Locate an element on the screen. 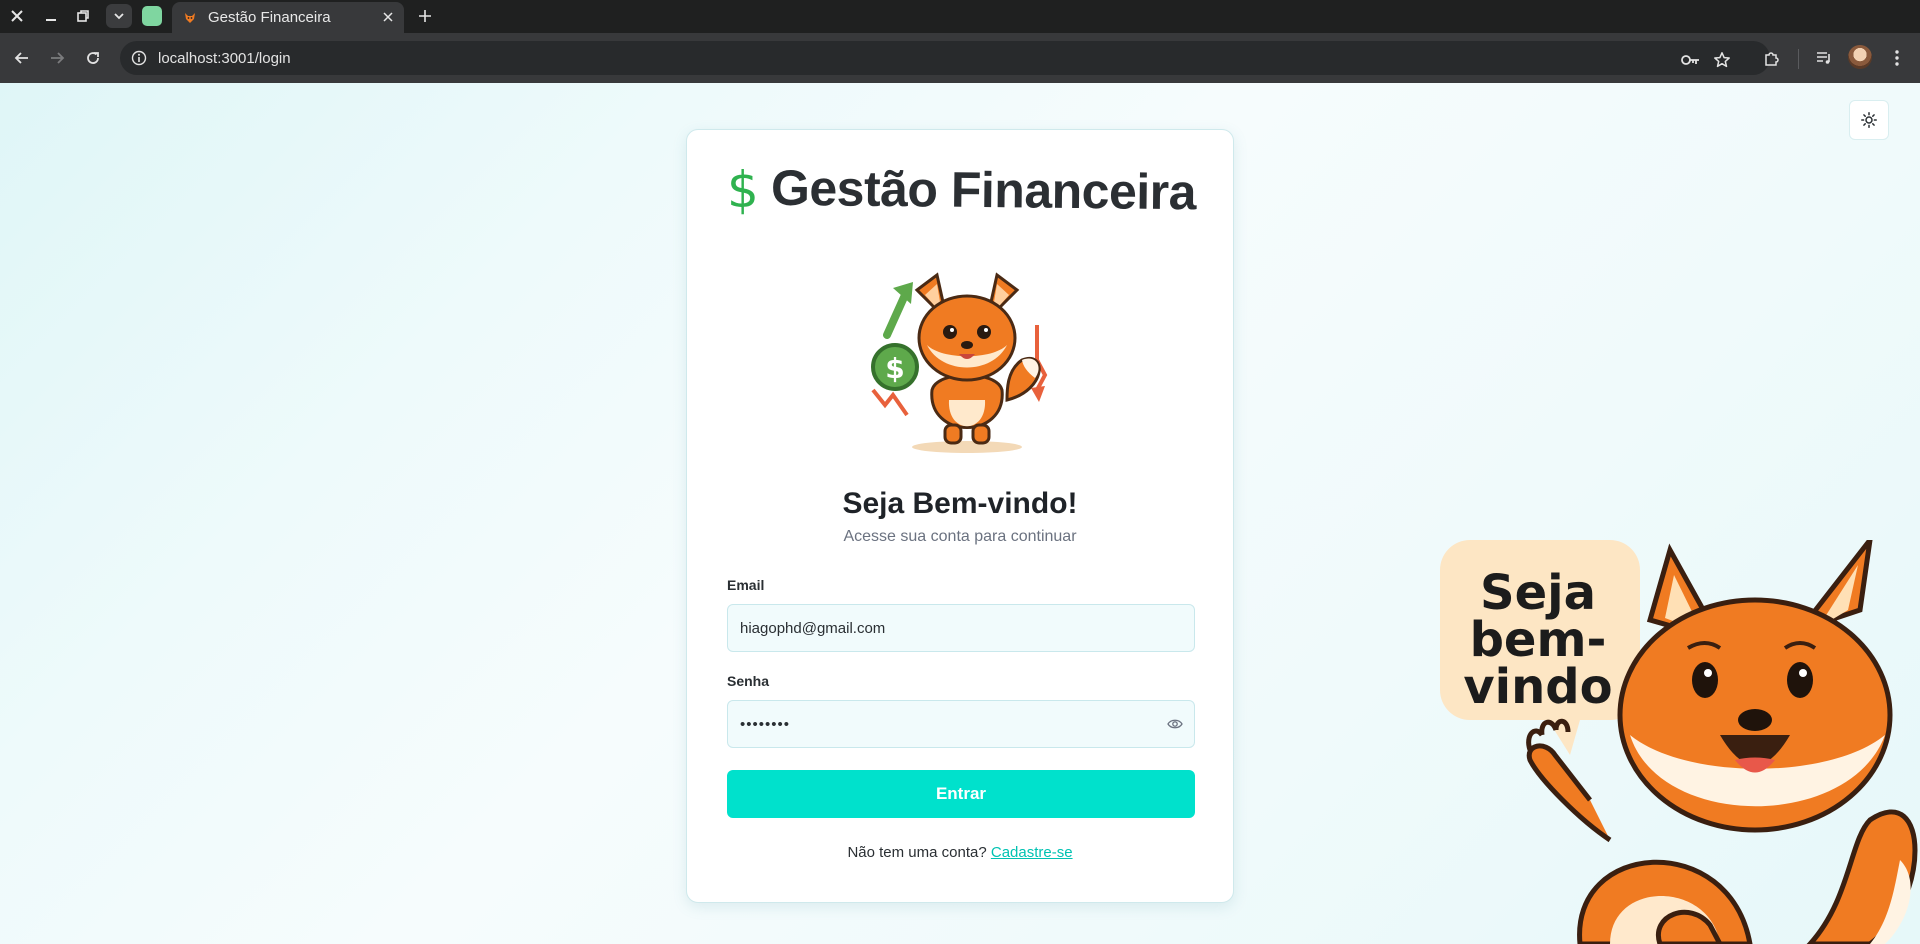 The image size is (1920, 944). password-label: Senha is located at coordinates (748, 681).